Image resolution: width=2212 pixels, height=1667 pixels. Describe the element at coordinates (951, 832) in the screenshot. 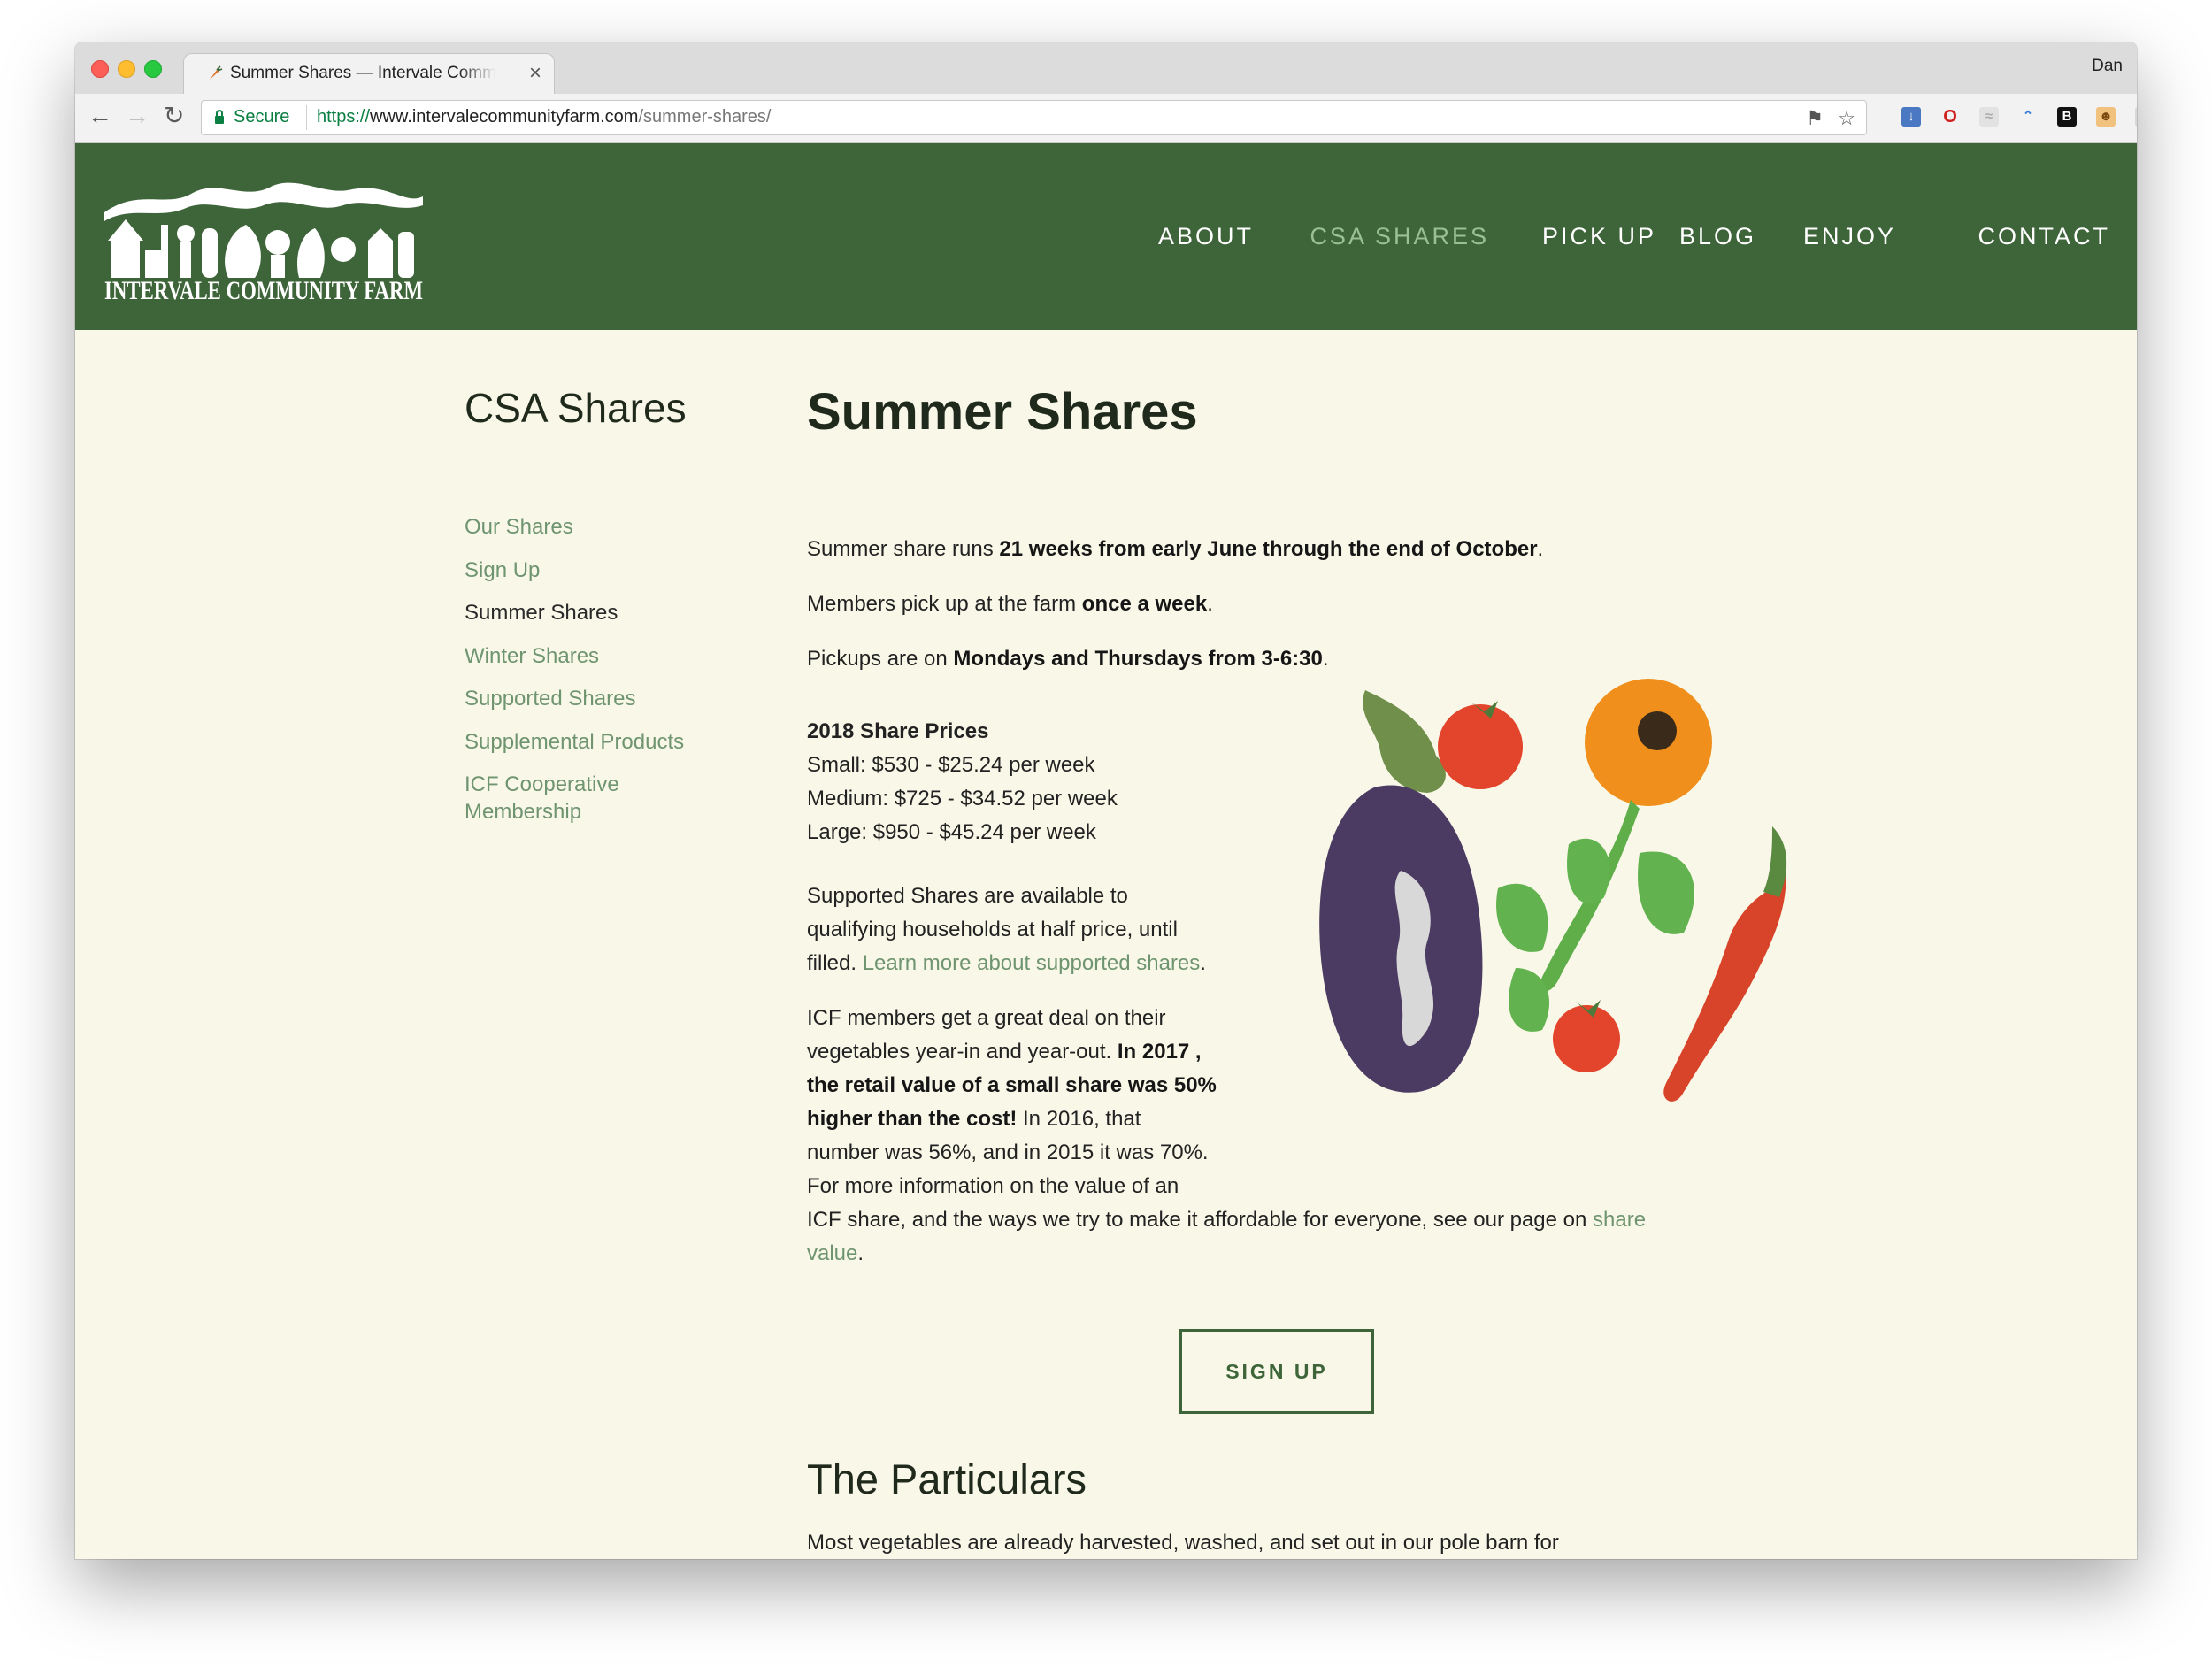

I see `price-large: Large: $950 - $45.24 per week` at that location.